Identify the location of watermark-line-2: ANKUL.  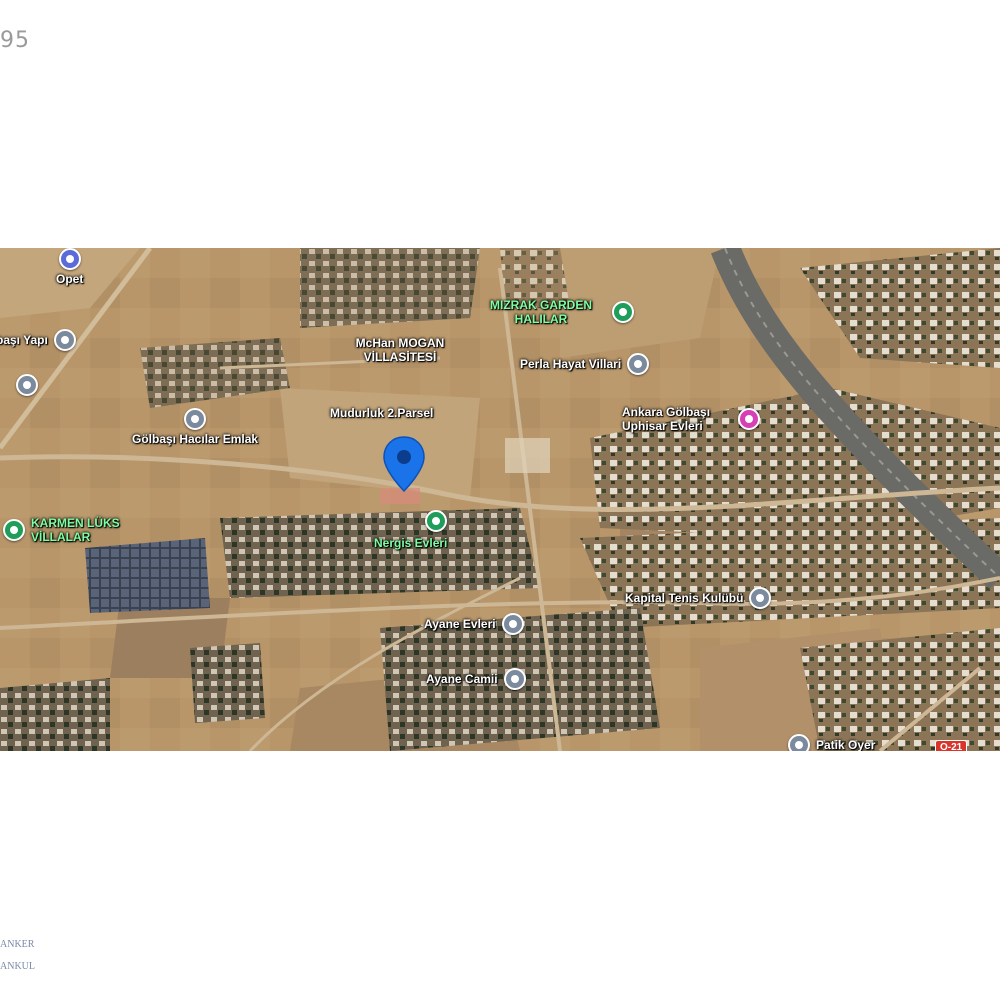
(17, 966).